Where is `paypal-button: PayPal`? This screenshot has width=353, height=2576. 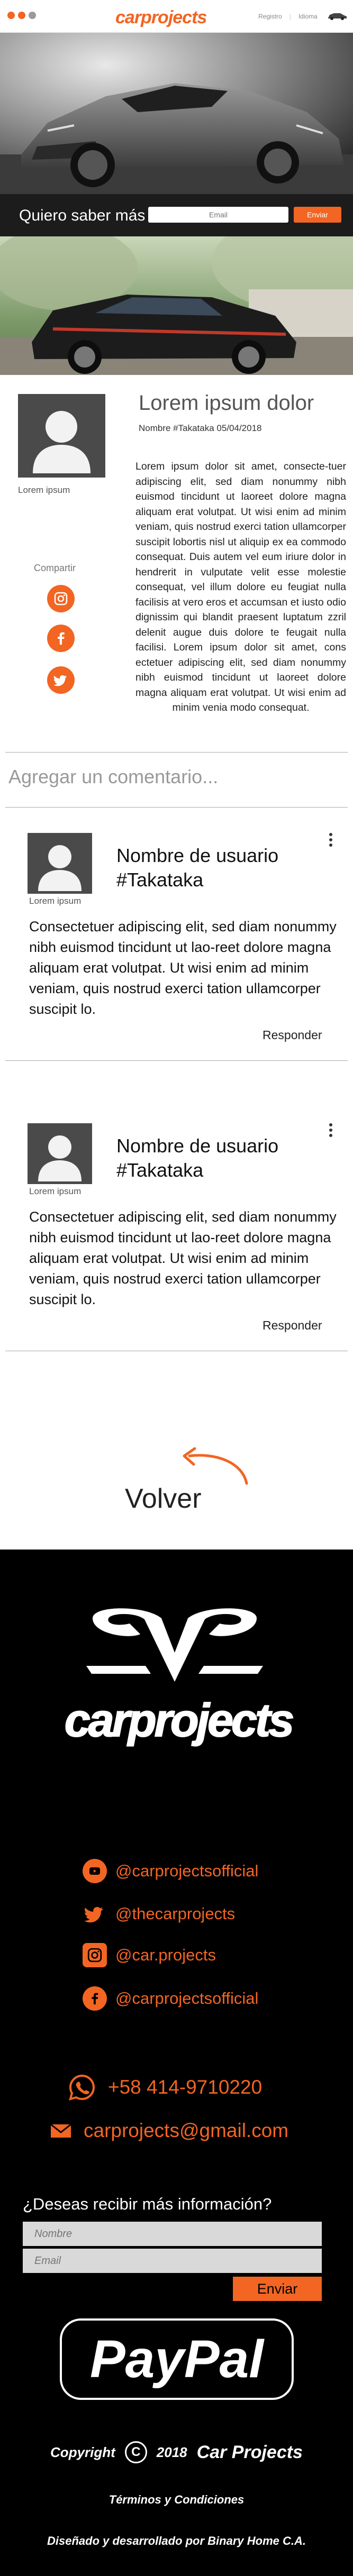 paypal-button: PayPal is located at coordinates (177, 2359).